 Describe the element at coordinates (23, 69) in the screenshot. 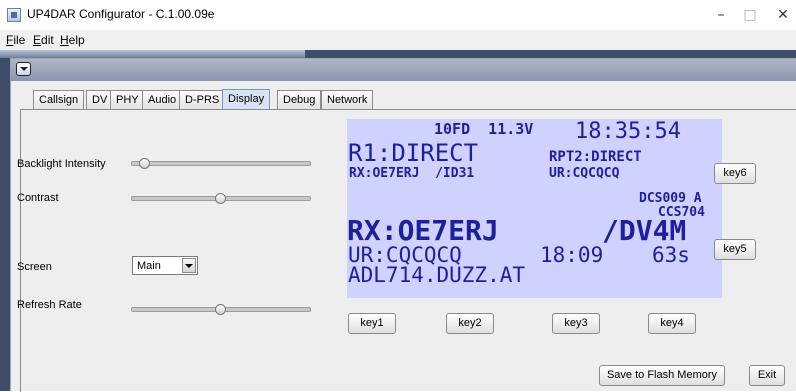

I see `frame-system-menu-icon` at that location.